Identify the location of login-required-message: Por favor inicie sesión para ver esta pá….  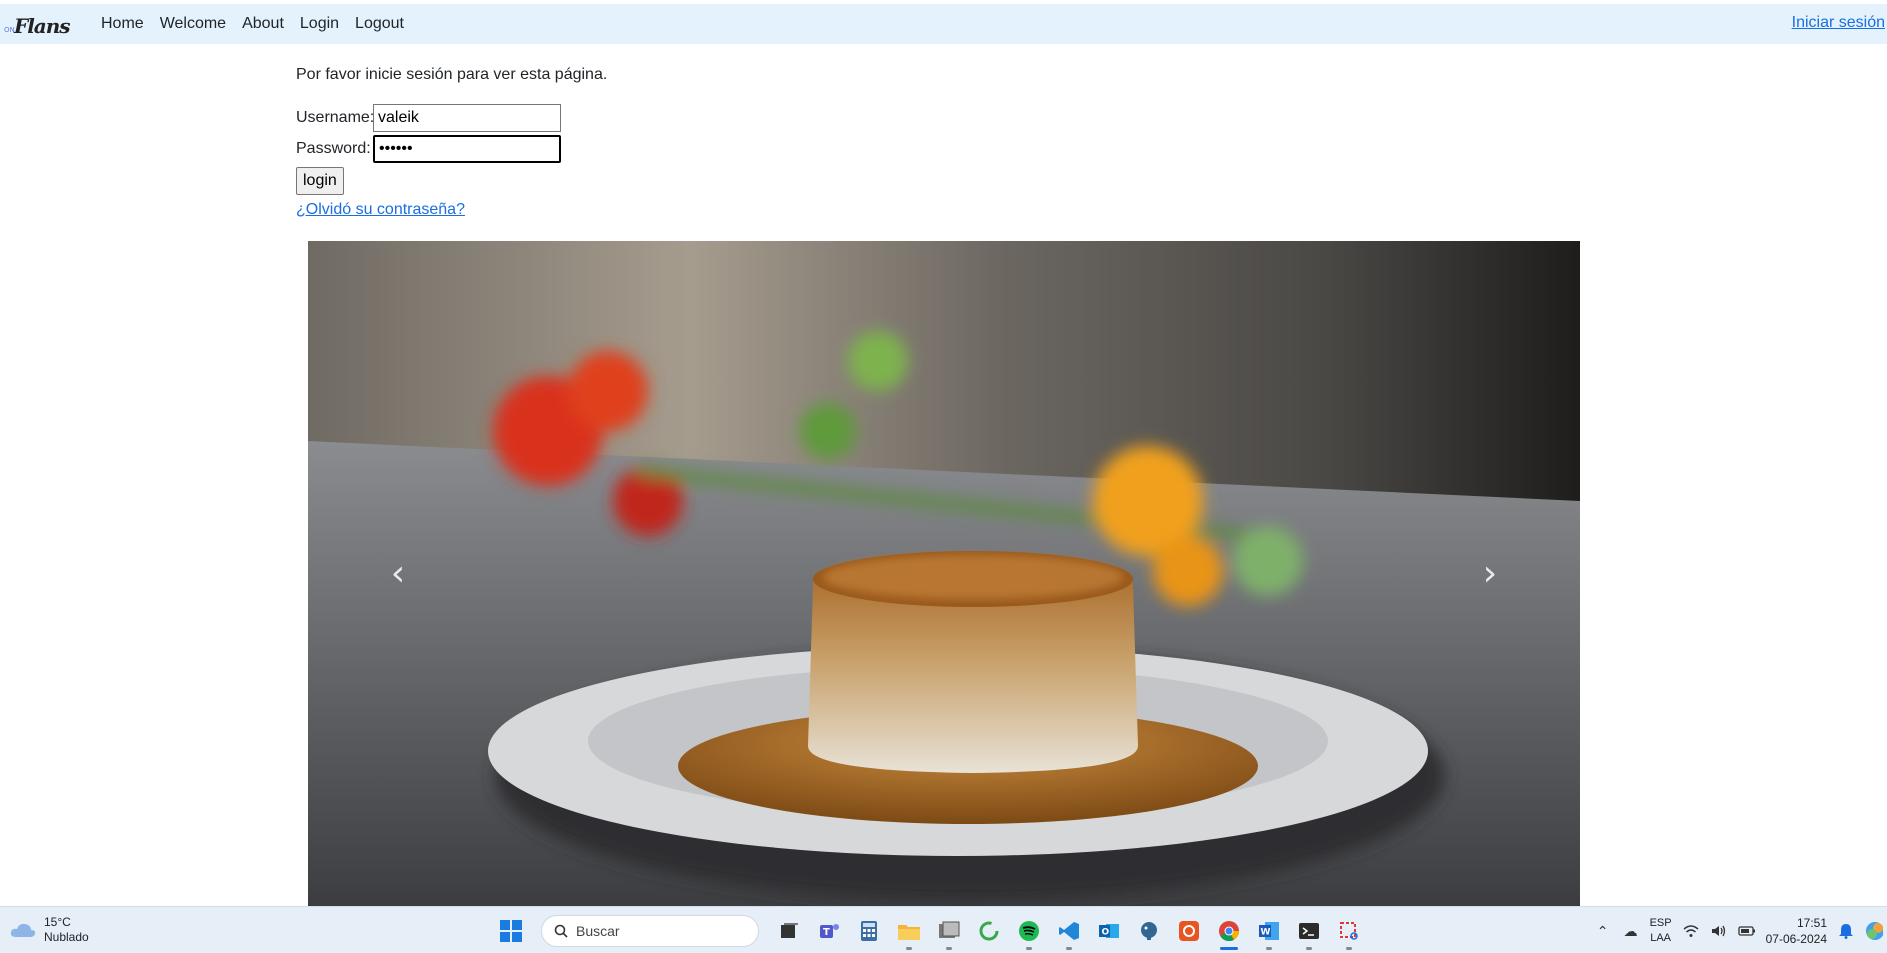
(452, 74).